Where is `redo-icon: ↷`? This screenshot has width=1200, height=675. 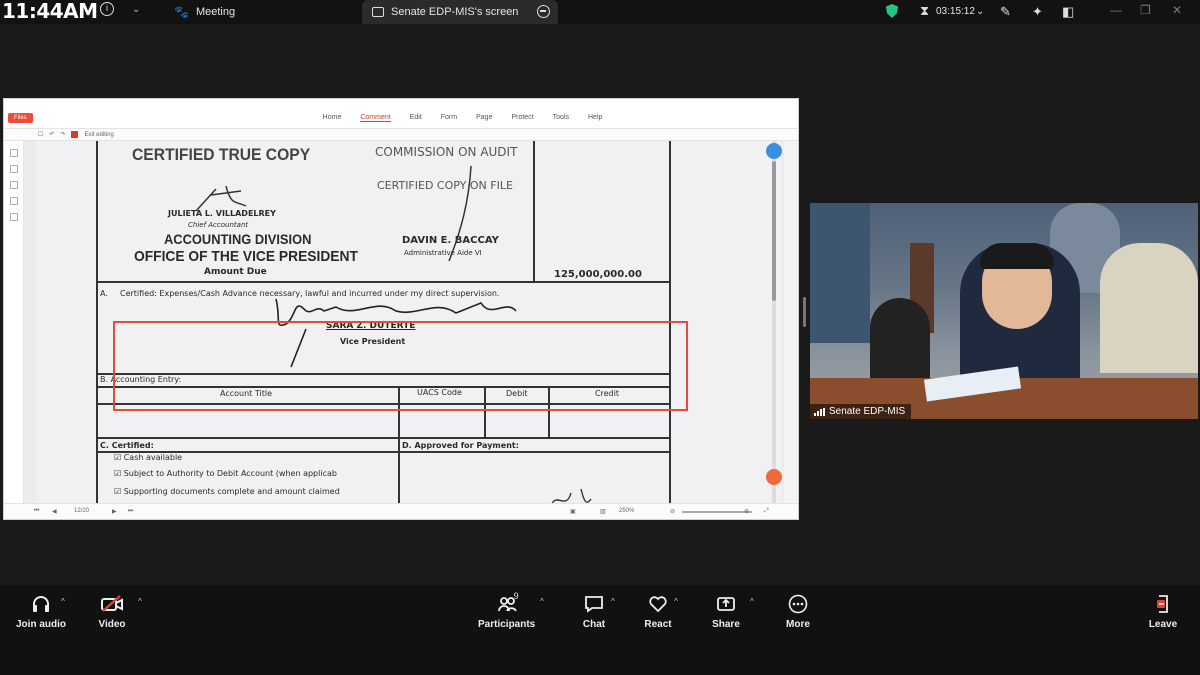
redo-icon: ↷ is located at coordinates (62, 134).